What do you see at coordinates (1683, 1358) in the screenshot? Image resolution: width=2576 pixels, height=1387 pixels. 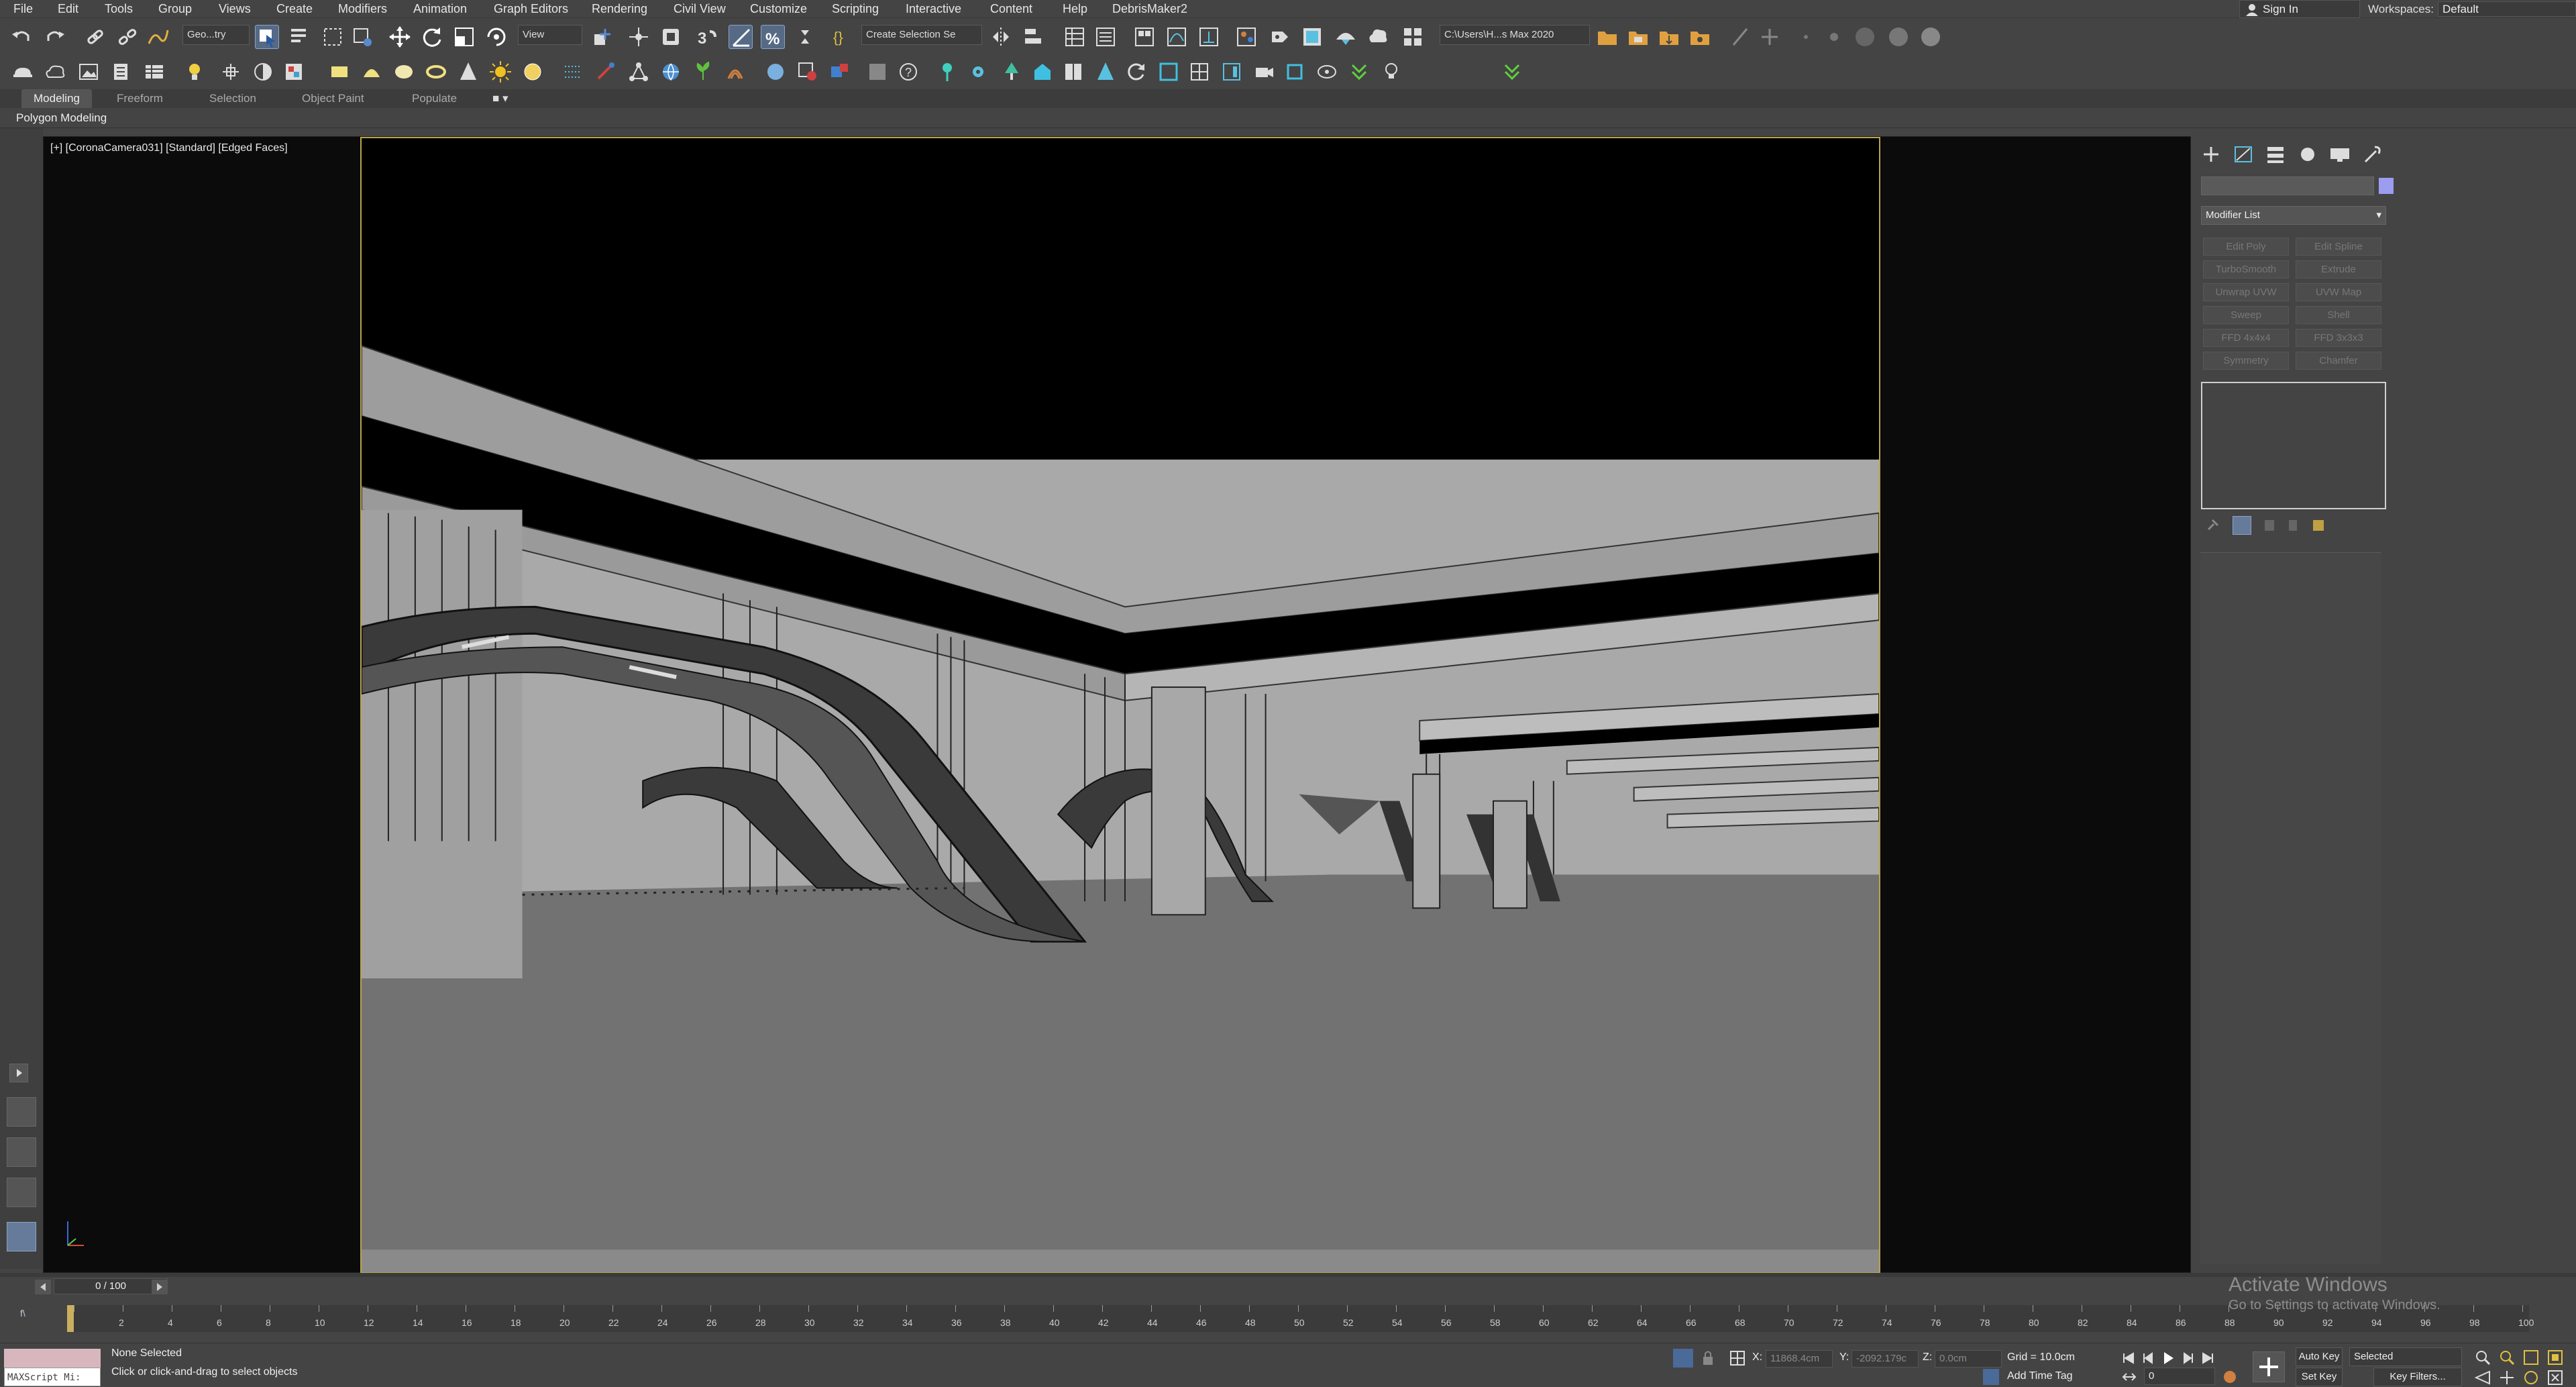 I see `isolate-selection-icon` at bounding box center [1683, 1358].